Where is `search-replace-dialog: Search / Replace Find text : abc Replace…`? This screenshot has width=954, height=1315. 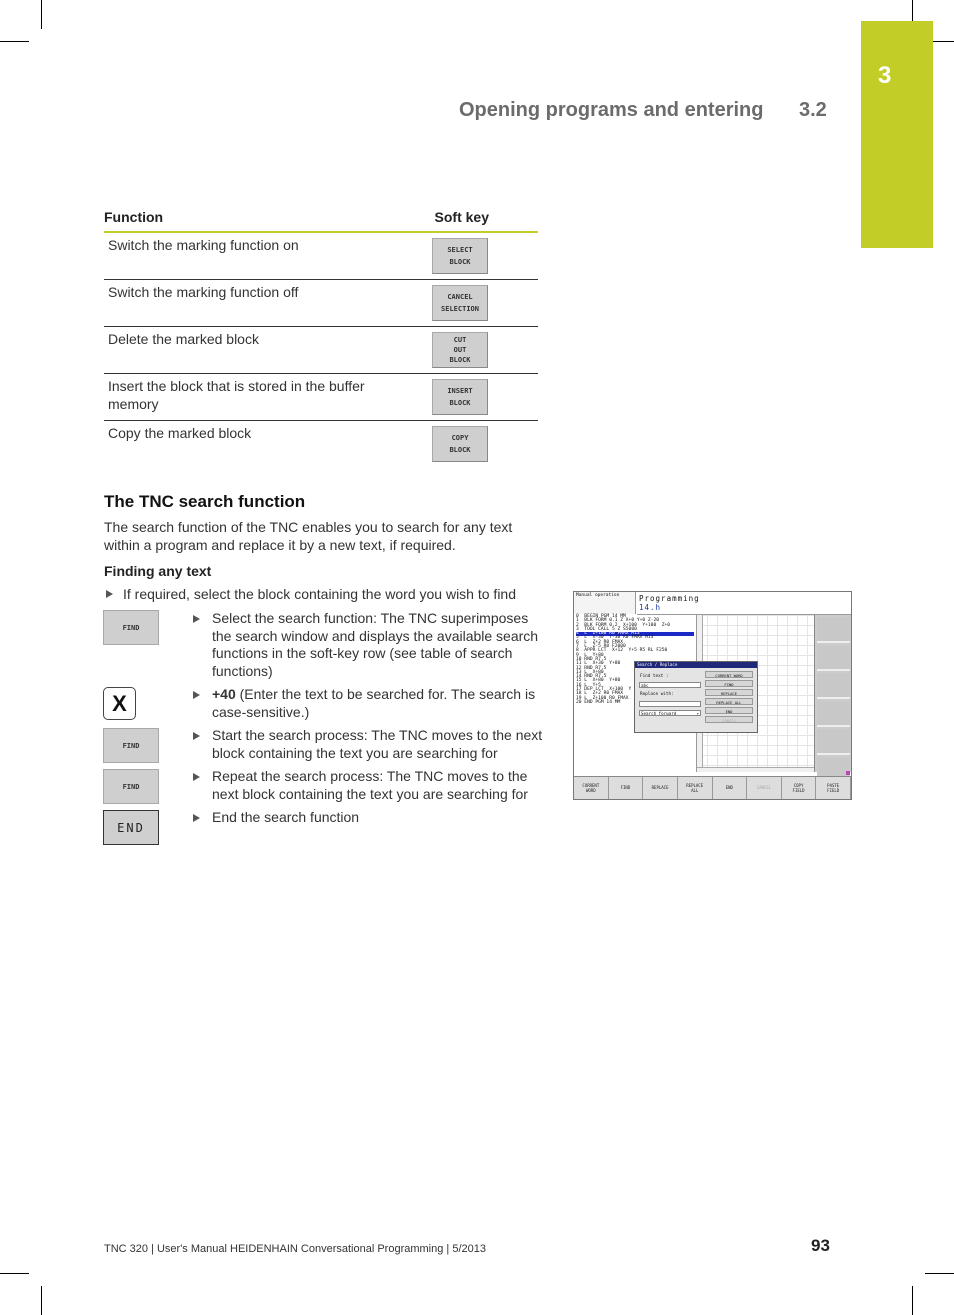 search-replace-dialog: Search / Replace Find text : abc Replace… is located at coordinates (696, 697).